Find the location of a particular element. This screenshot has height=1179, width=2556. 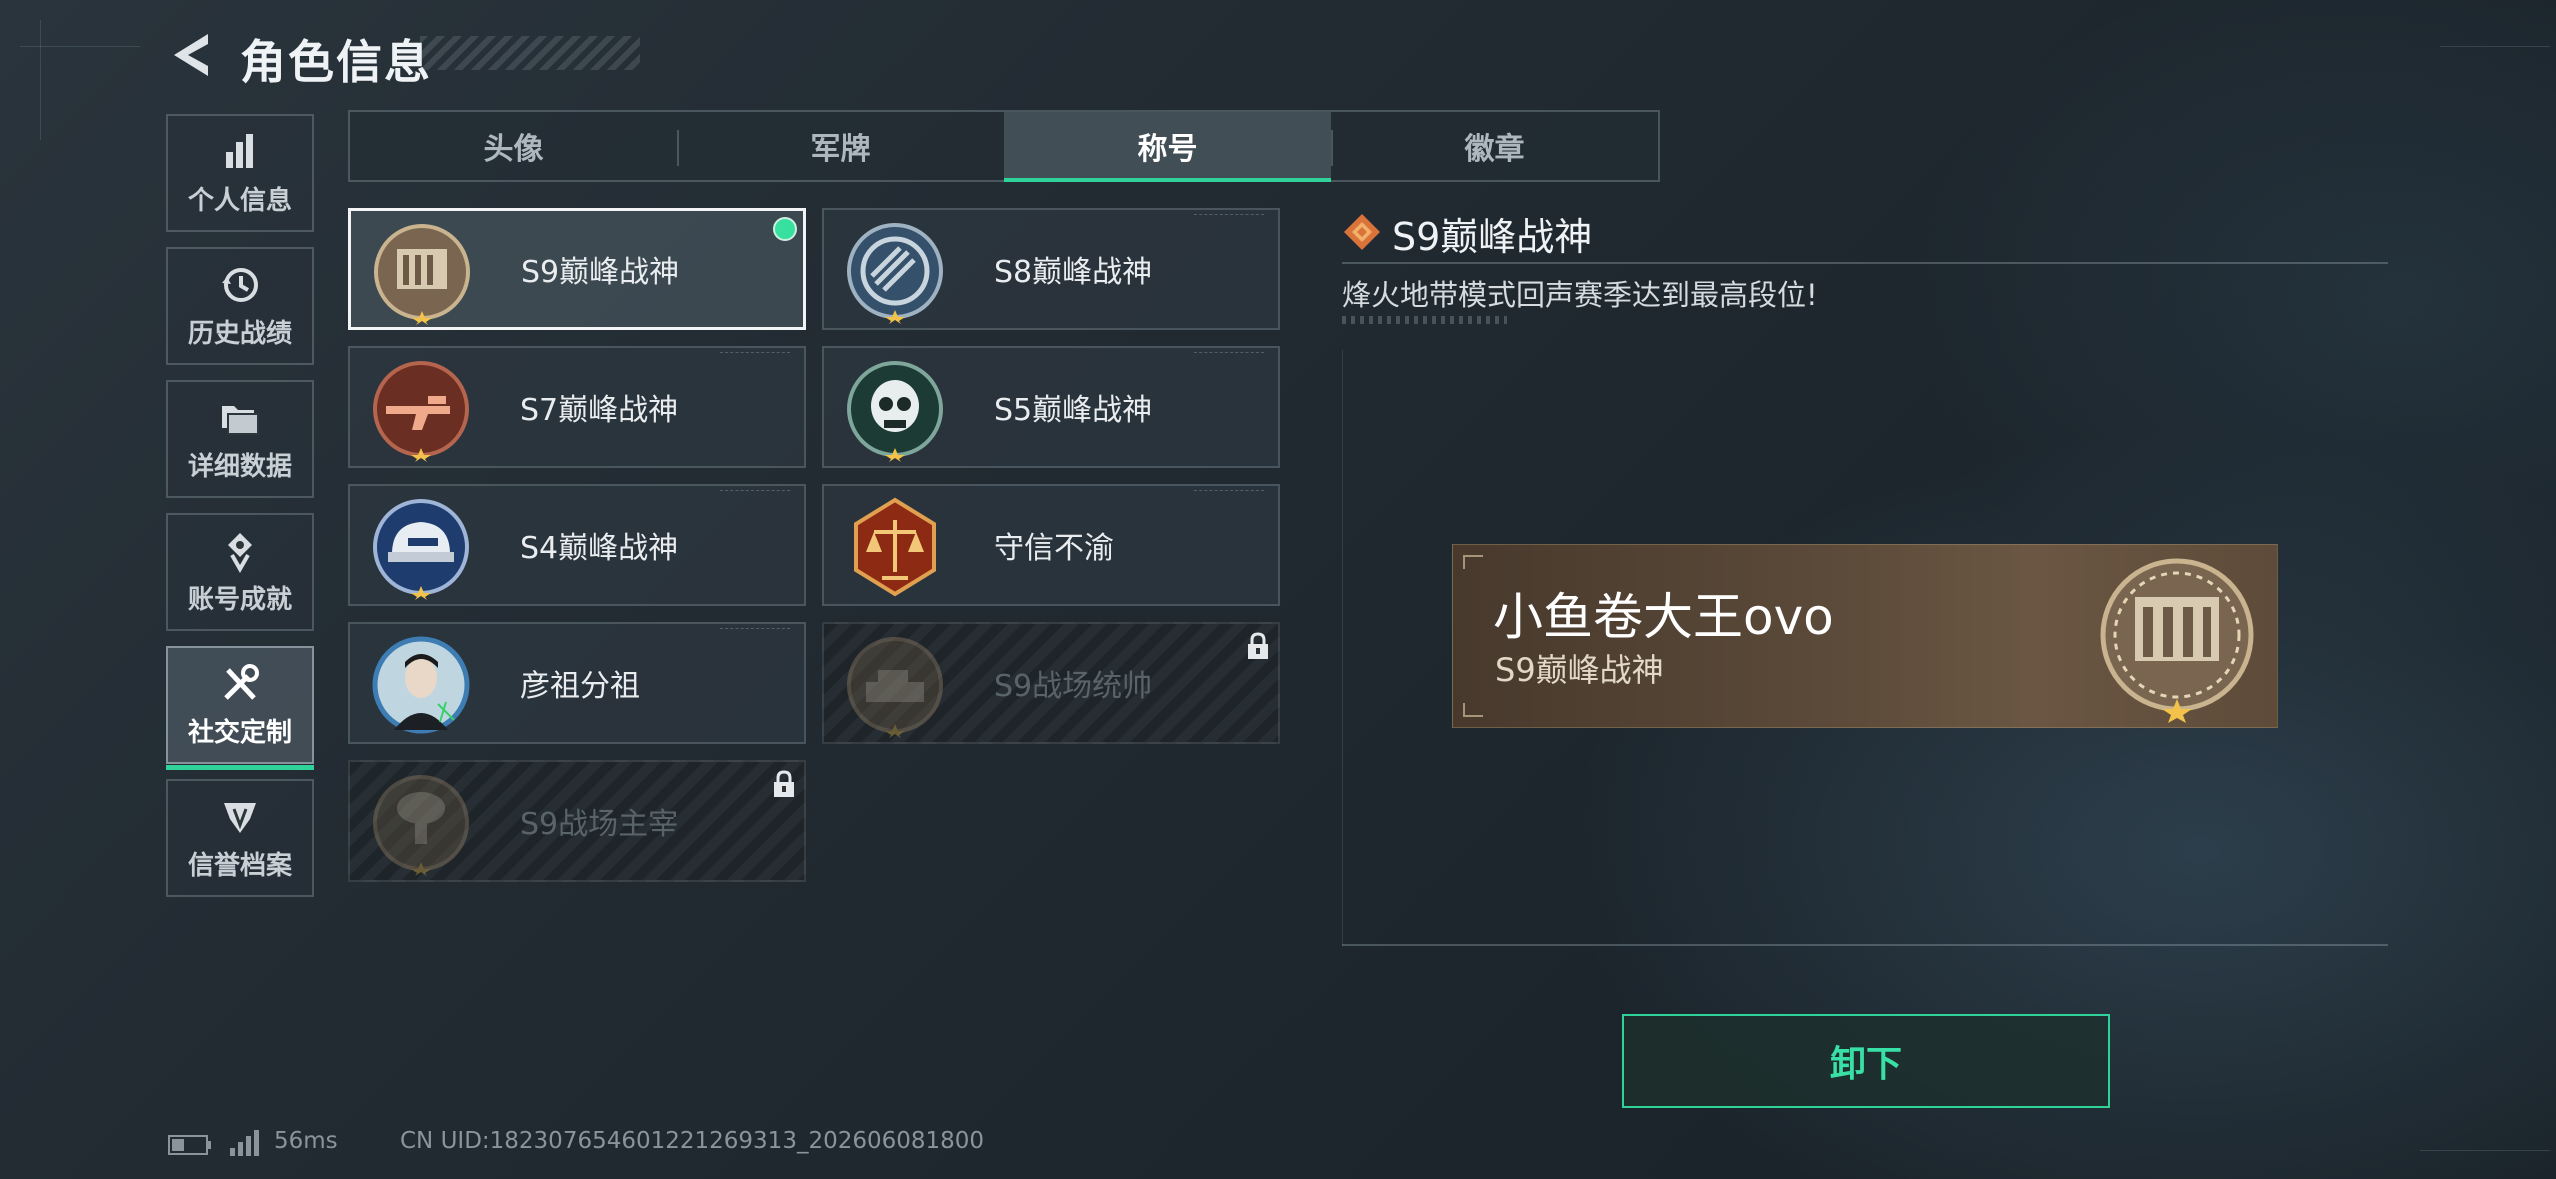

nameplate-title: S9巅峰战神 is located at coordinates (1579, 670).